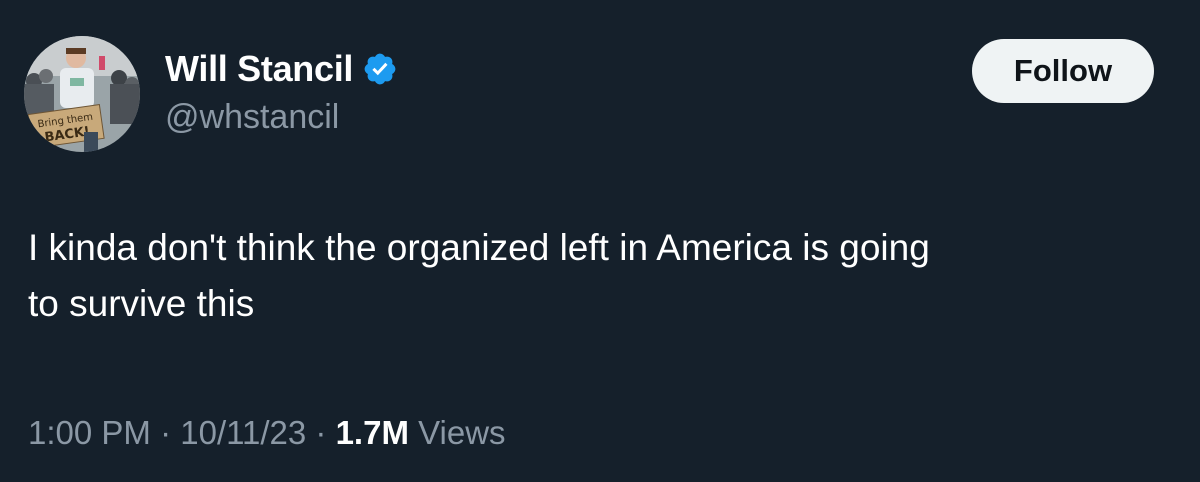  What do you see at coordinates (281, 117) in the screenshot?
I see `user-handle: @whstancil` at bounding box center [281, 117].